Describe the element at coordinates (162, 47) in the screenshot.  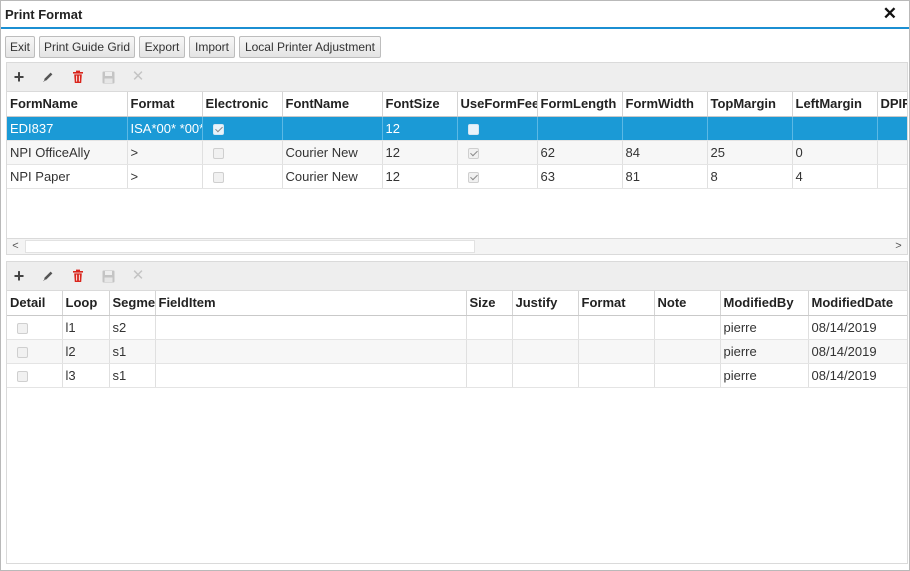
I see `export-button: Export` at that location.